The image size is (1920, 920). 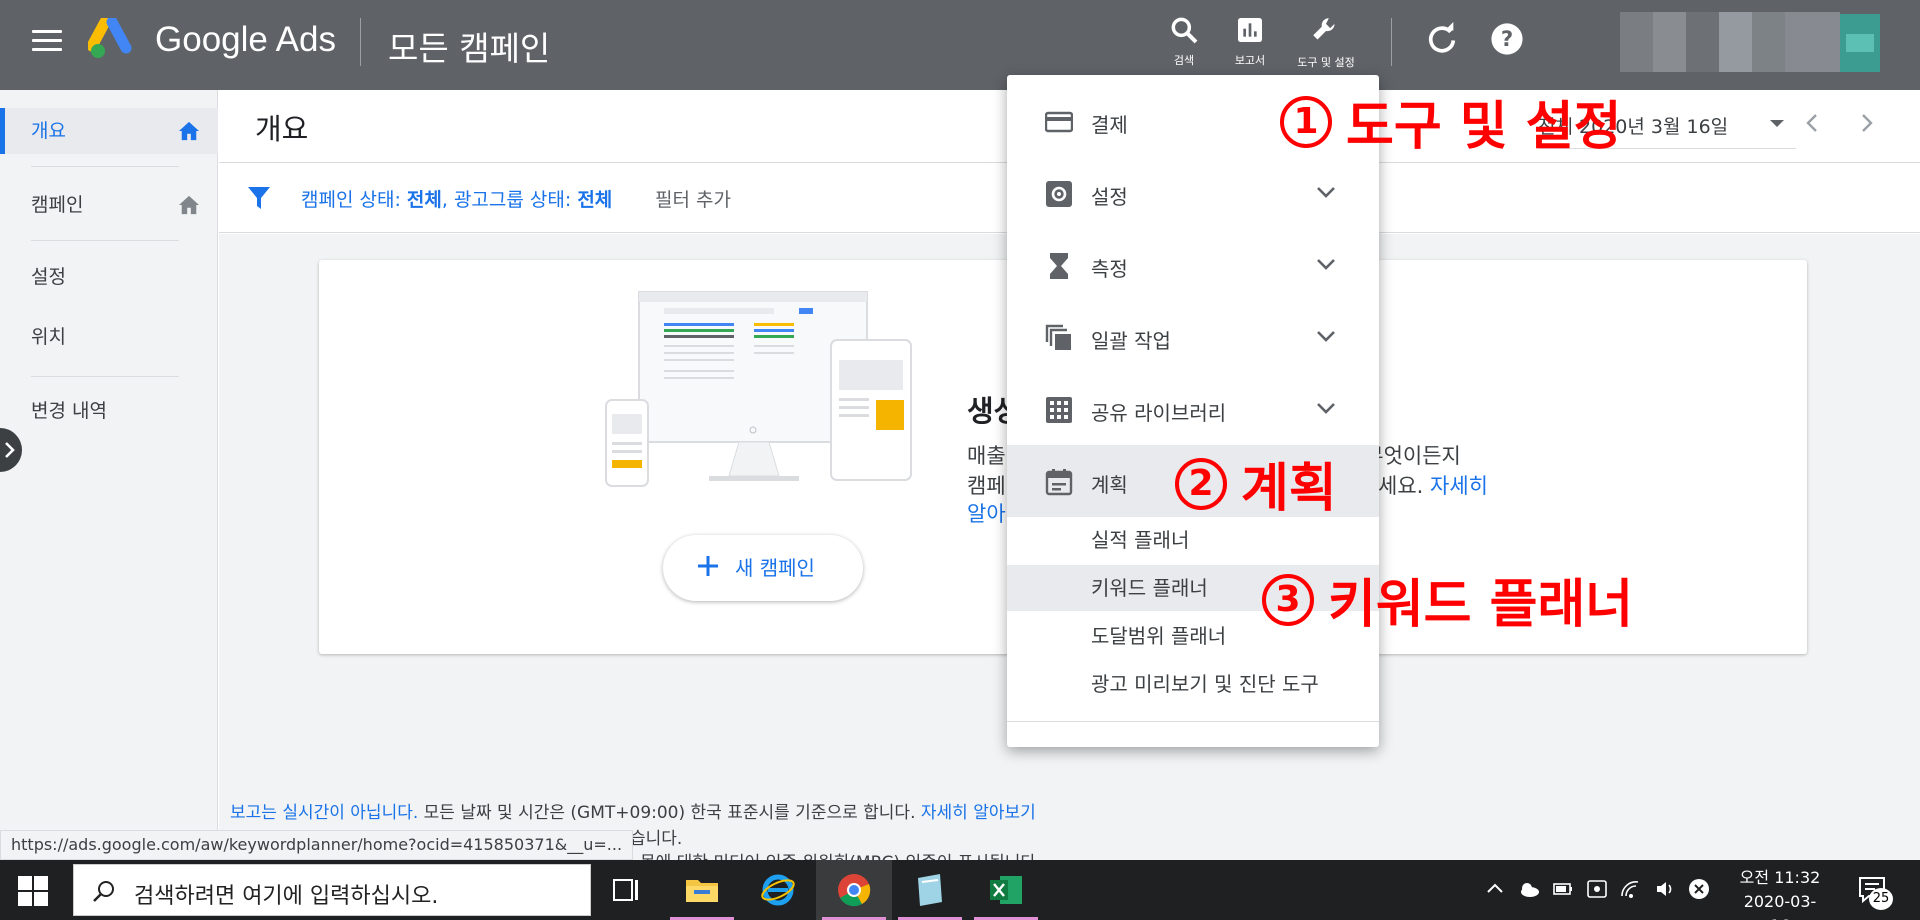 What do you see at coordinates (48, 131) in the screenshot?
I see `sidebar-item-label: 개요` at bounding box center [48, 131].